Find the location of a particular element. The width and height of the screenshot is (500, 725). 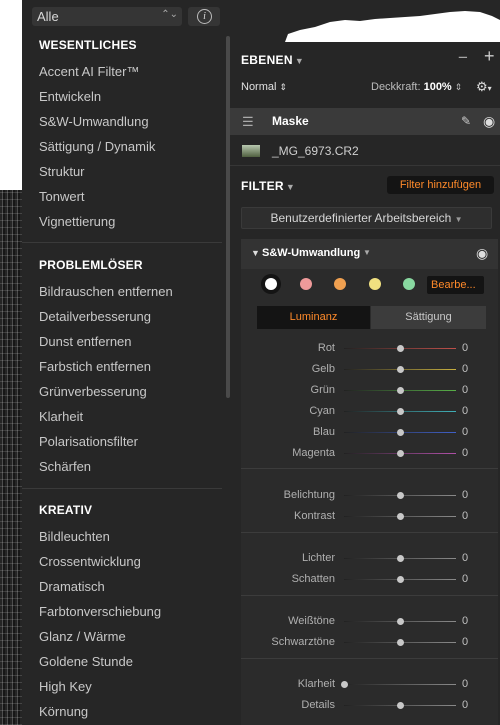

updown-chevron-icon: ⌃⌄ is located at coordinates (169, 14).